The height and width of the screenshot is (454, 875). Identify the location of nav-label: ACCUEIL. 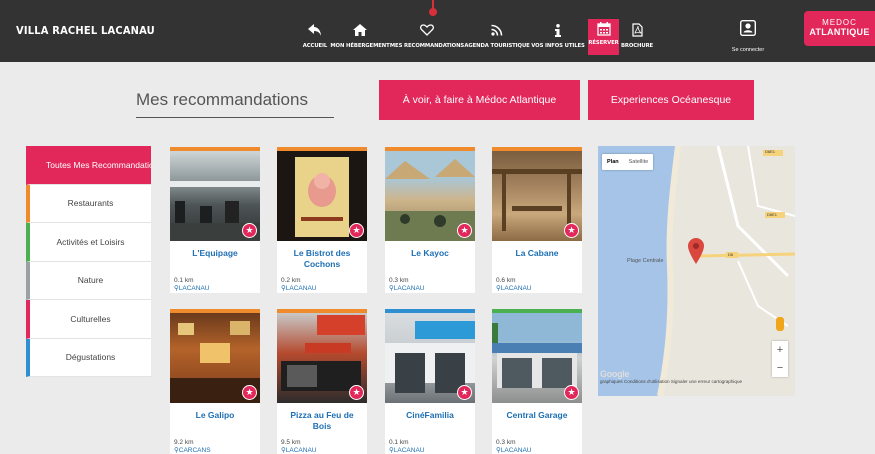
(315, 46).